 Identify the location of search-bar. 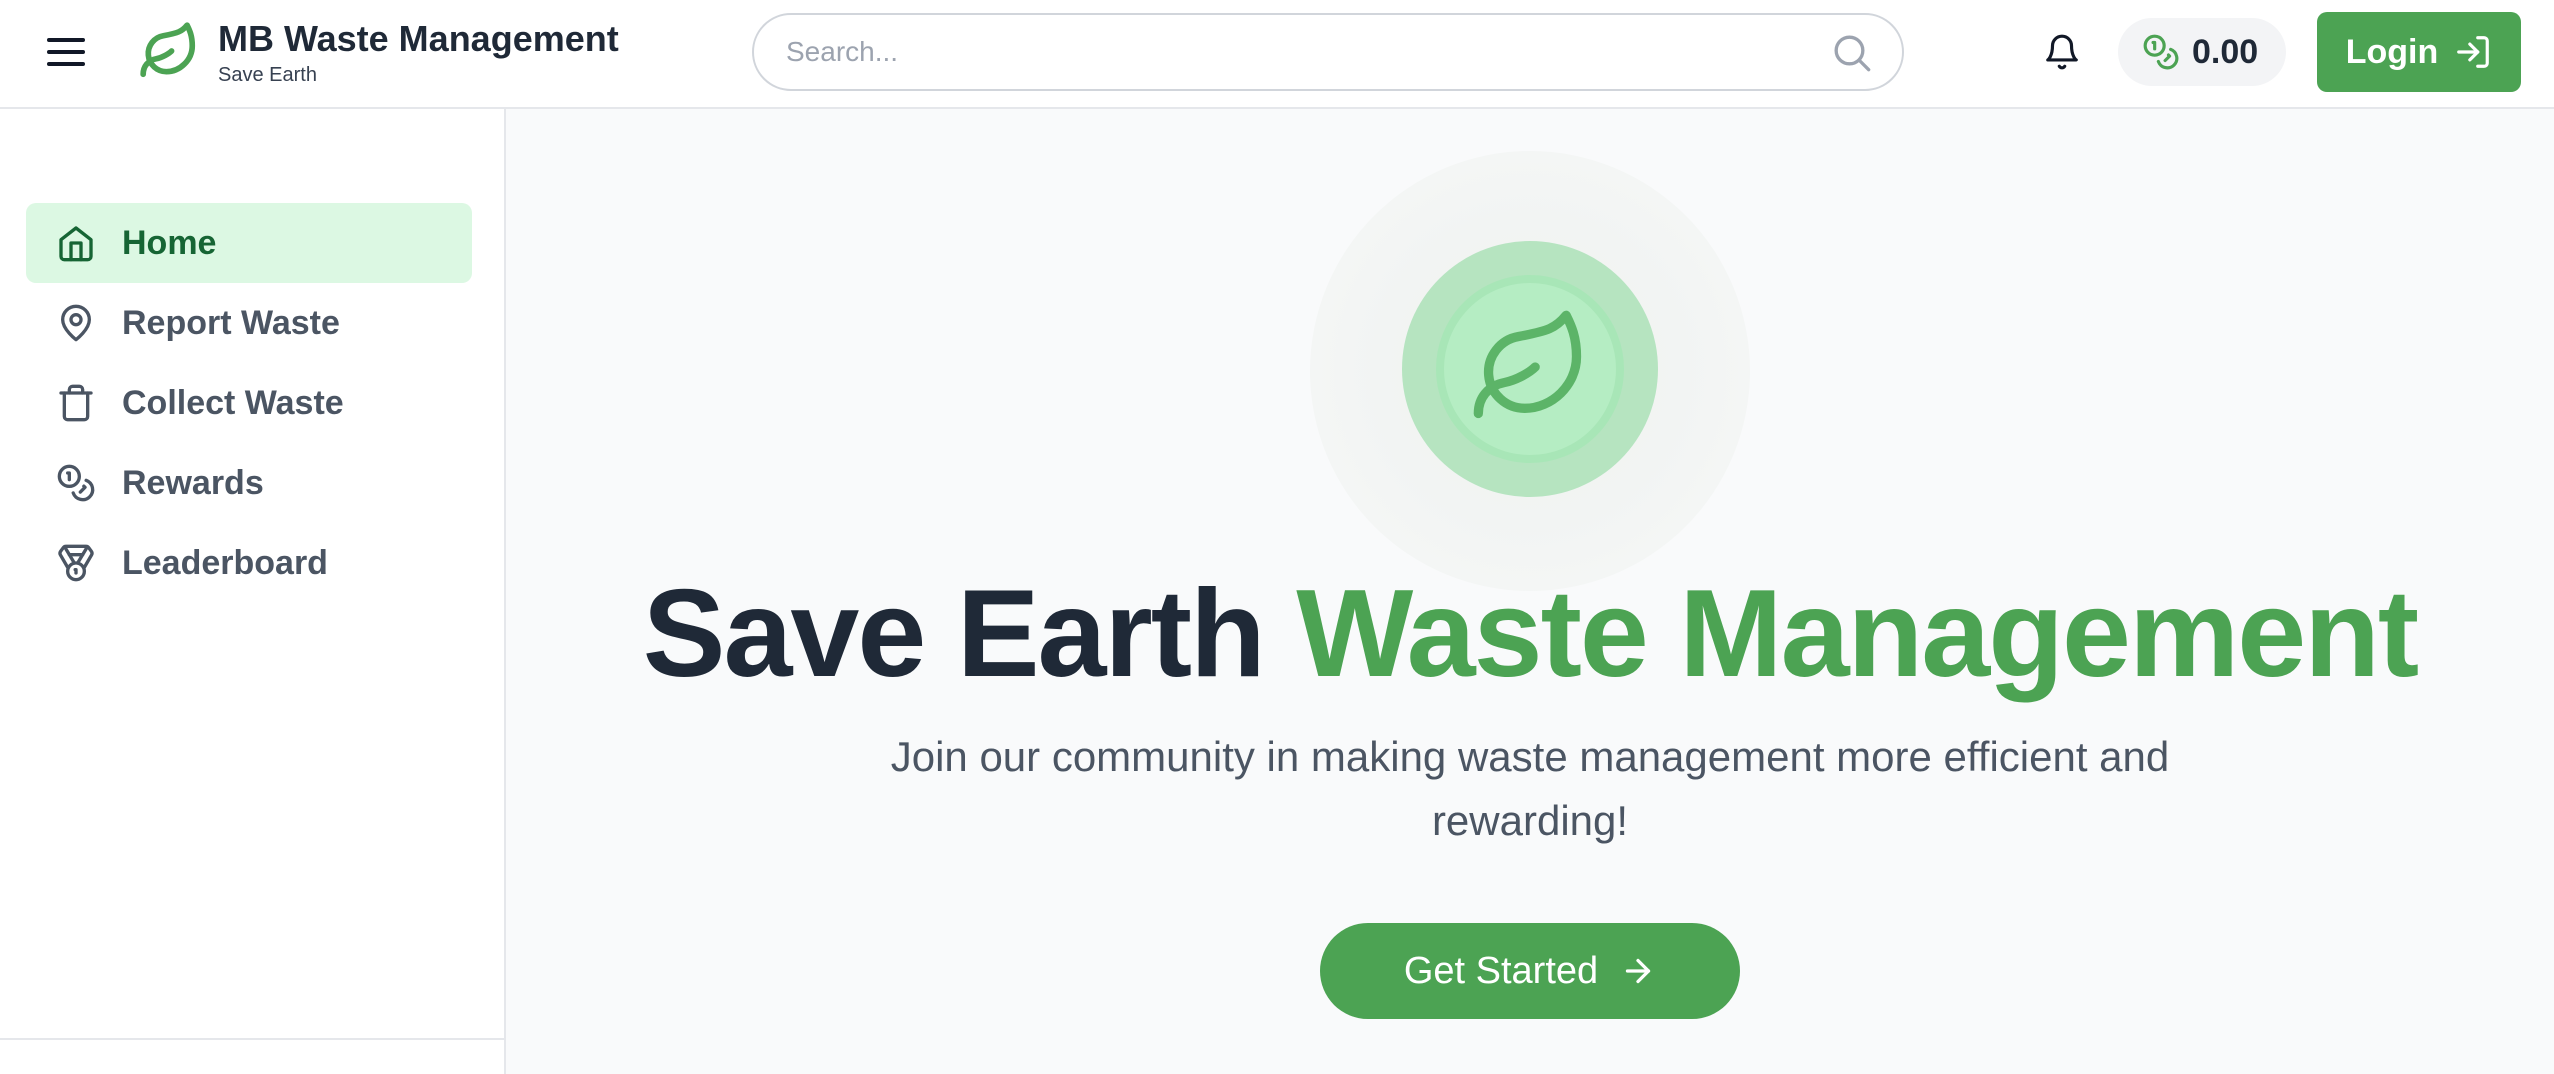
(1328, 52).